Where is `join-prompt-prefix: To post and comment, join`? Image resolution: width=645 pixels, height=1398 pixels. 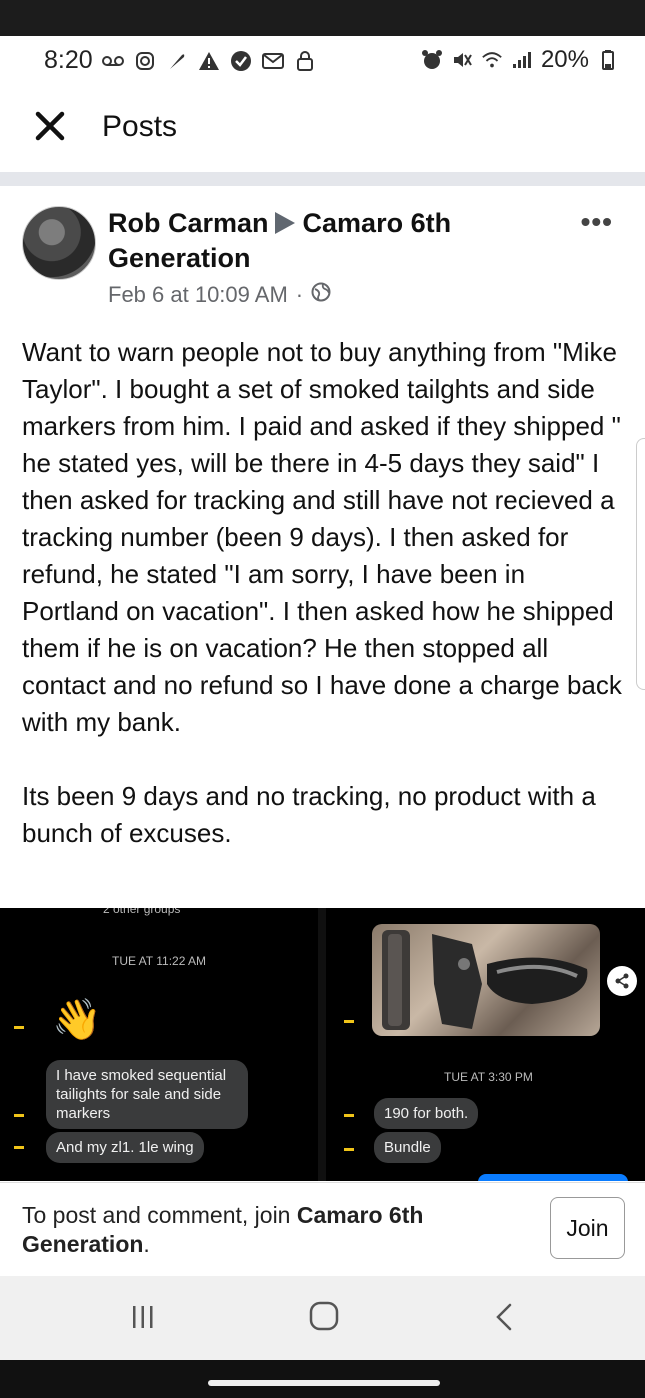
join-prompt-prefix: To post and comment, join is located at coordinates (159, 1215).